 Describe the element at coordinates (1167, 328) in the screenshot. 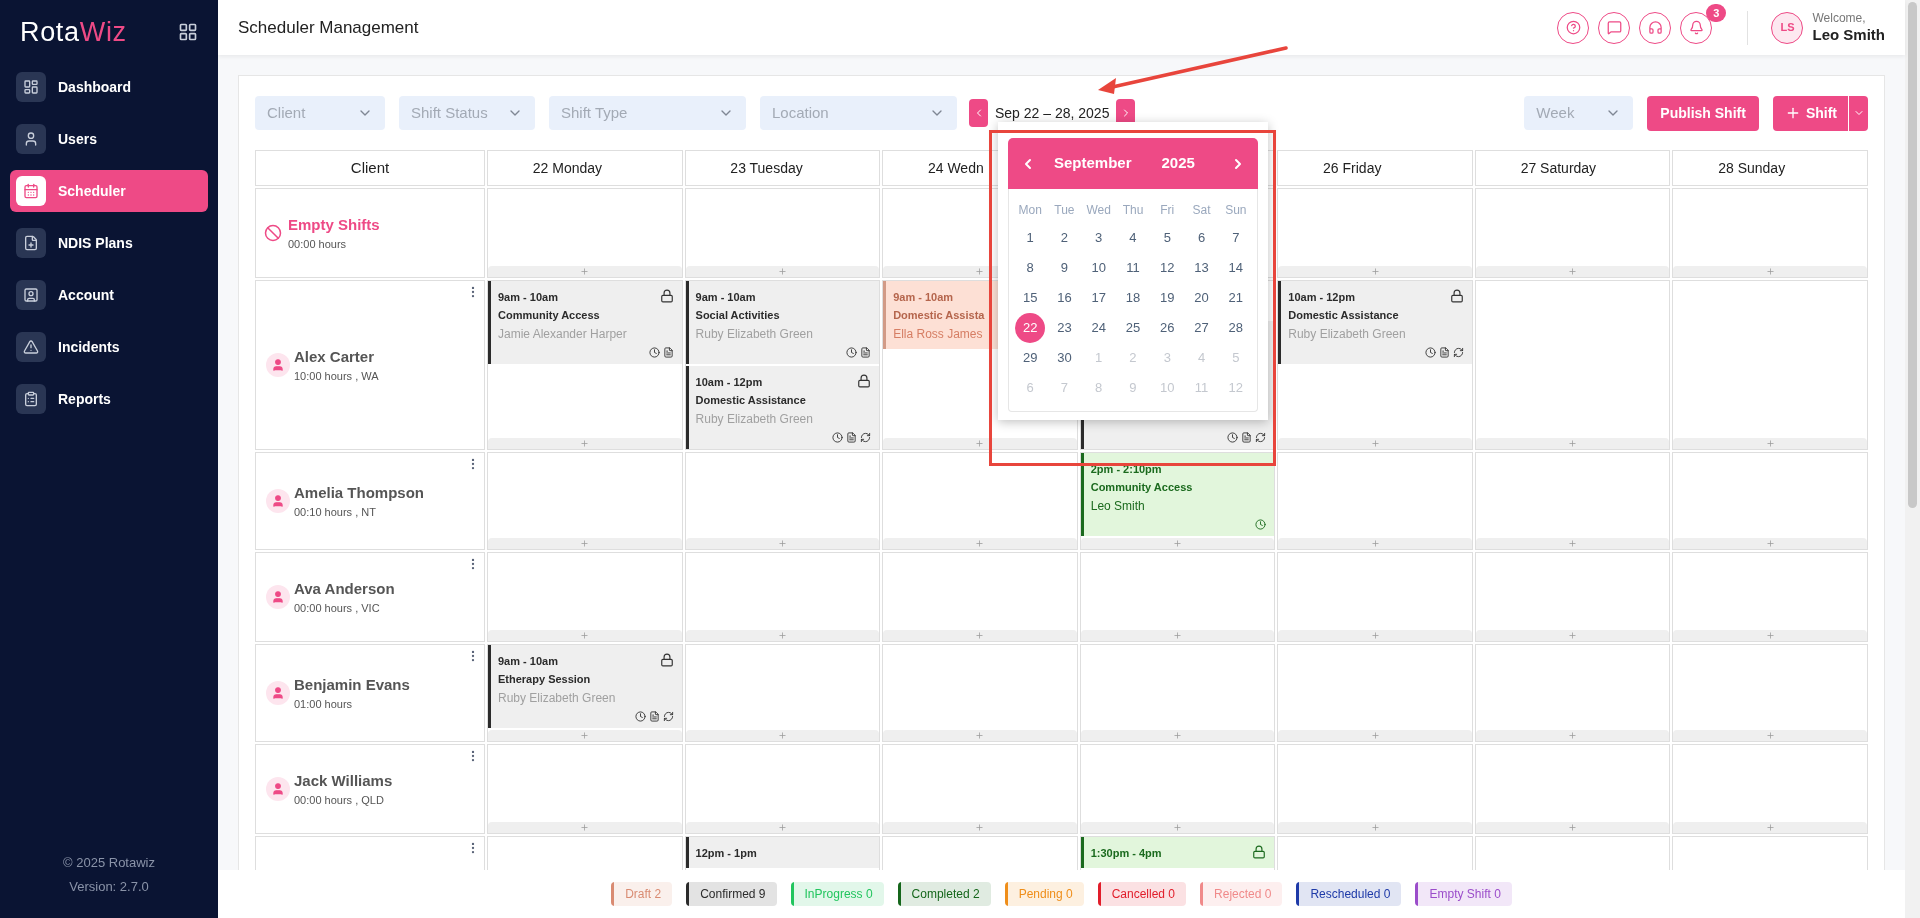

I see `calendar-day: 26` at that location.